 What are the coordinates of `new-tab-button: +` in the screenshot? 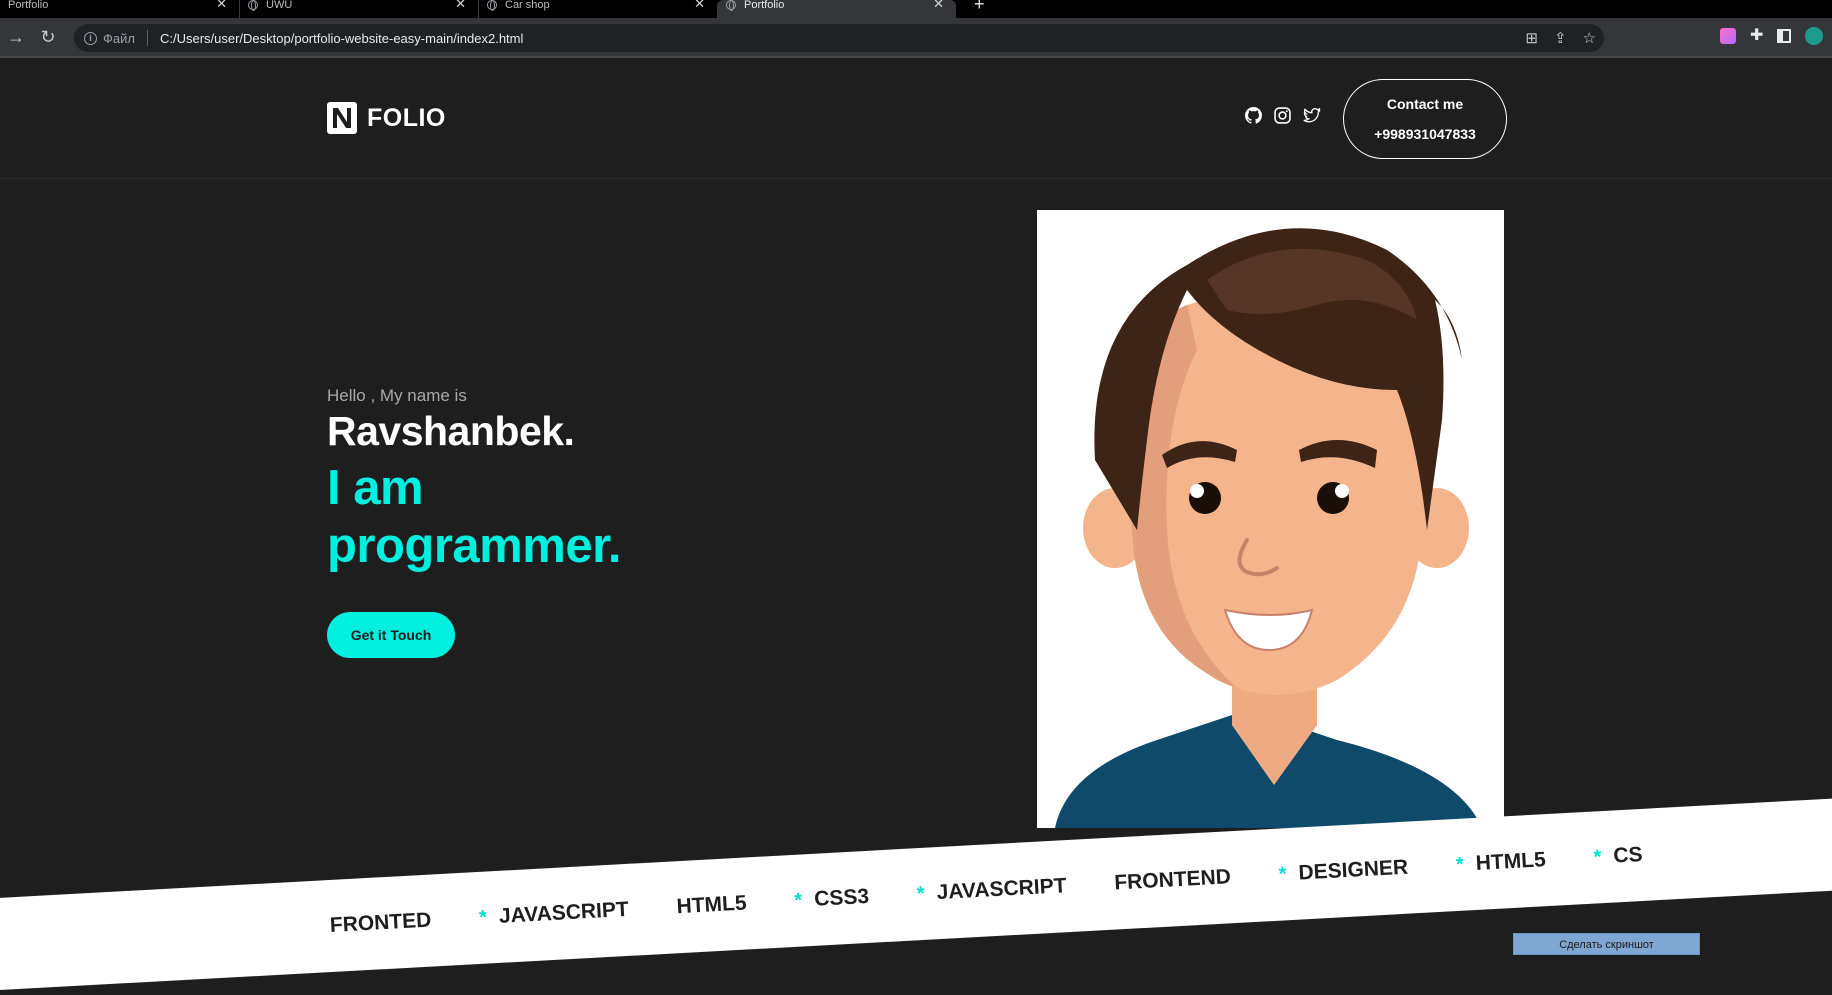 It's located at (979, 6).